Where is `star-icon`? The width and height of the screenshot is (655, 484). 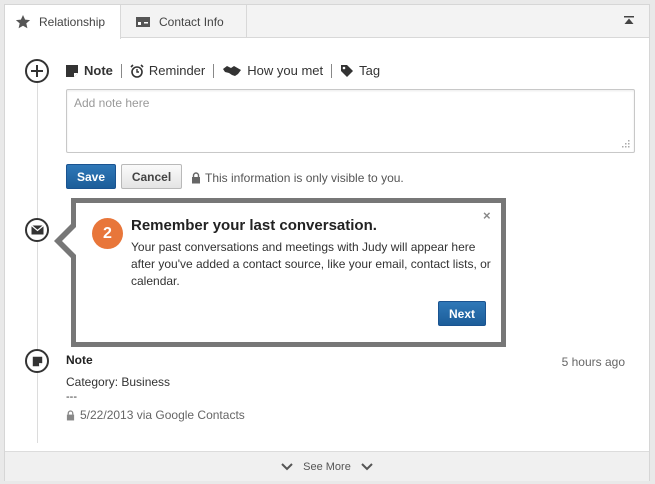 star-icon is located at coordinates (23, 22).